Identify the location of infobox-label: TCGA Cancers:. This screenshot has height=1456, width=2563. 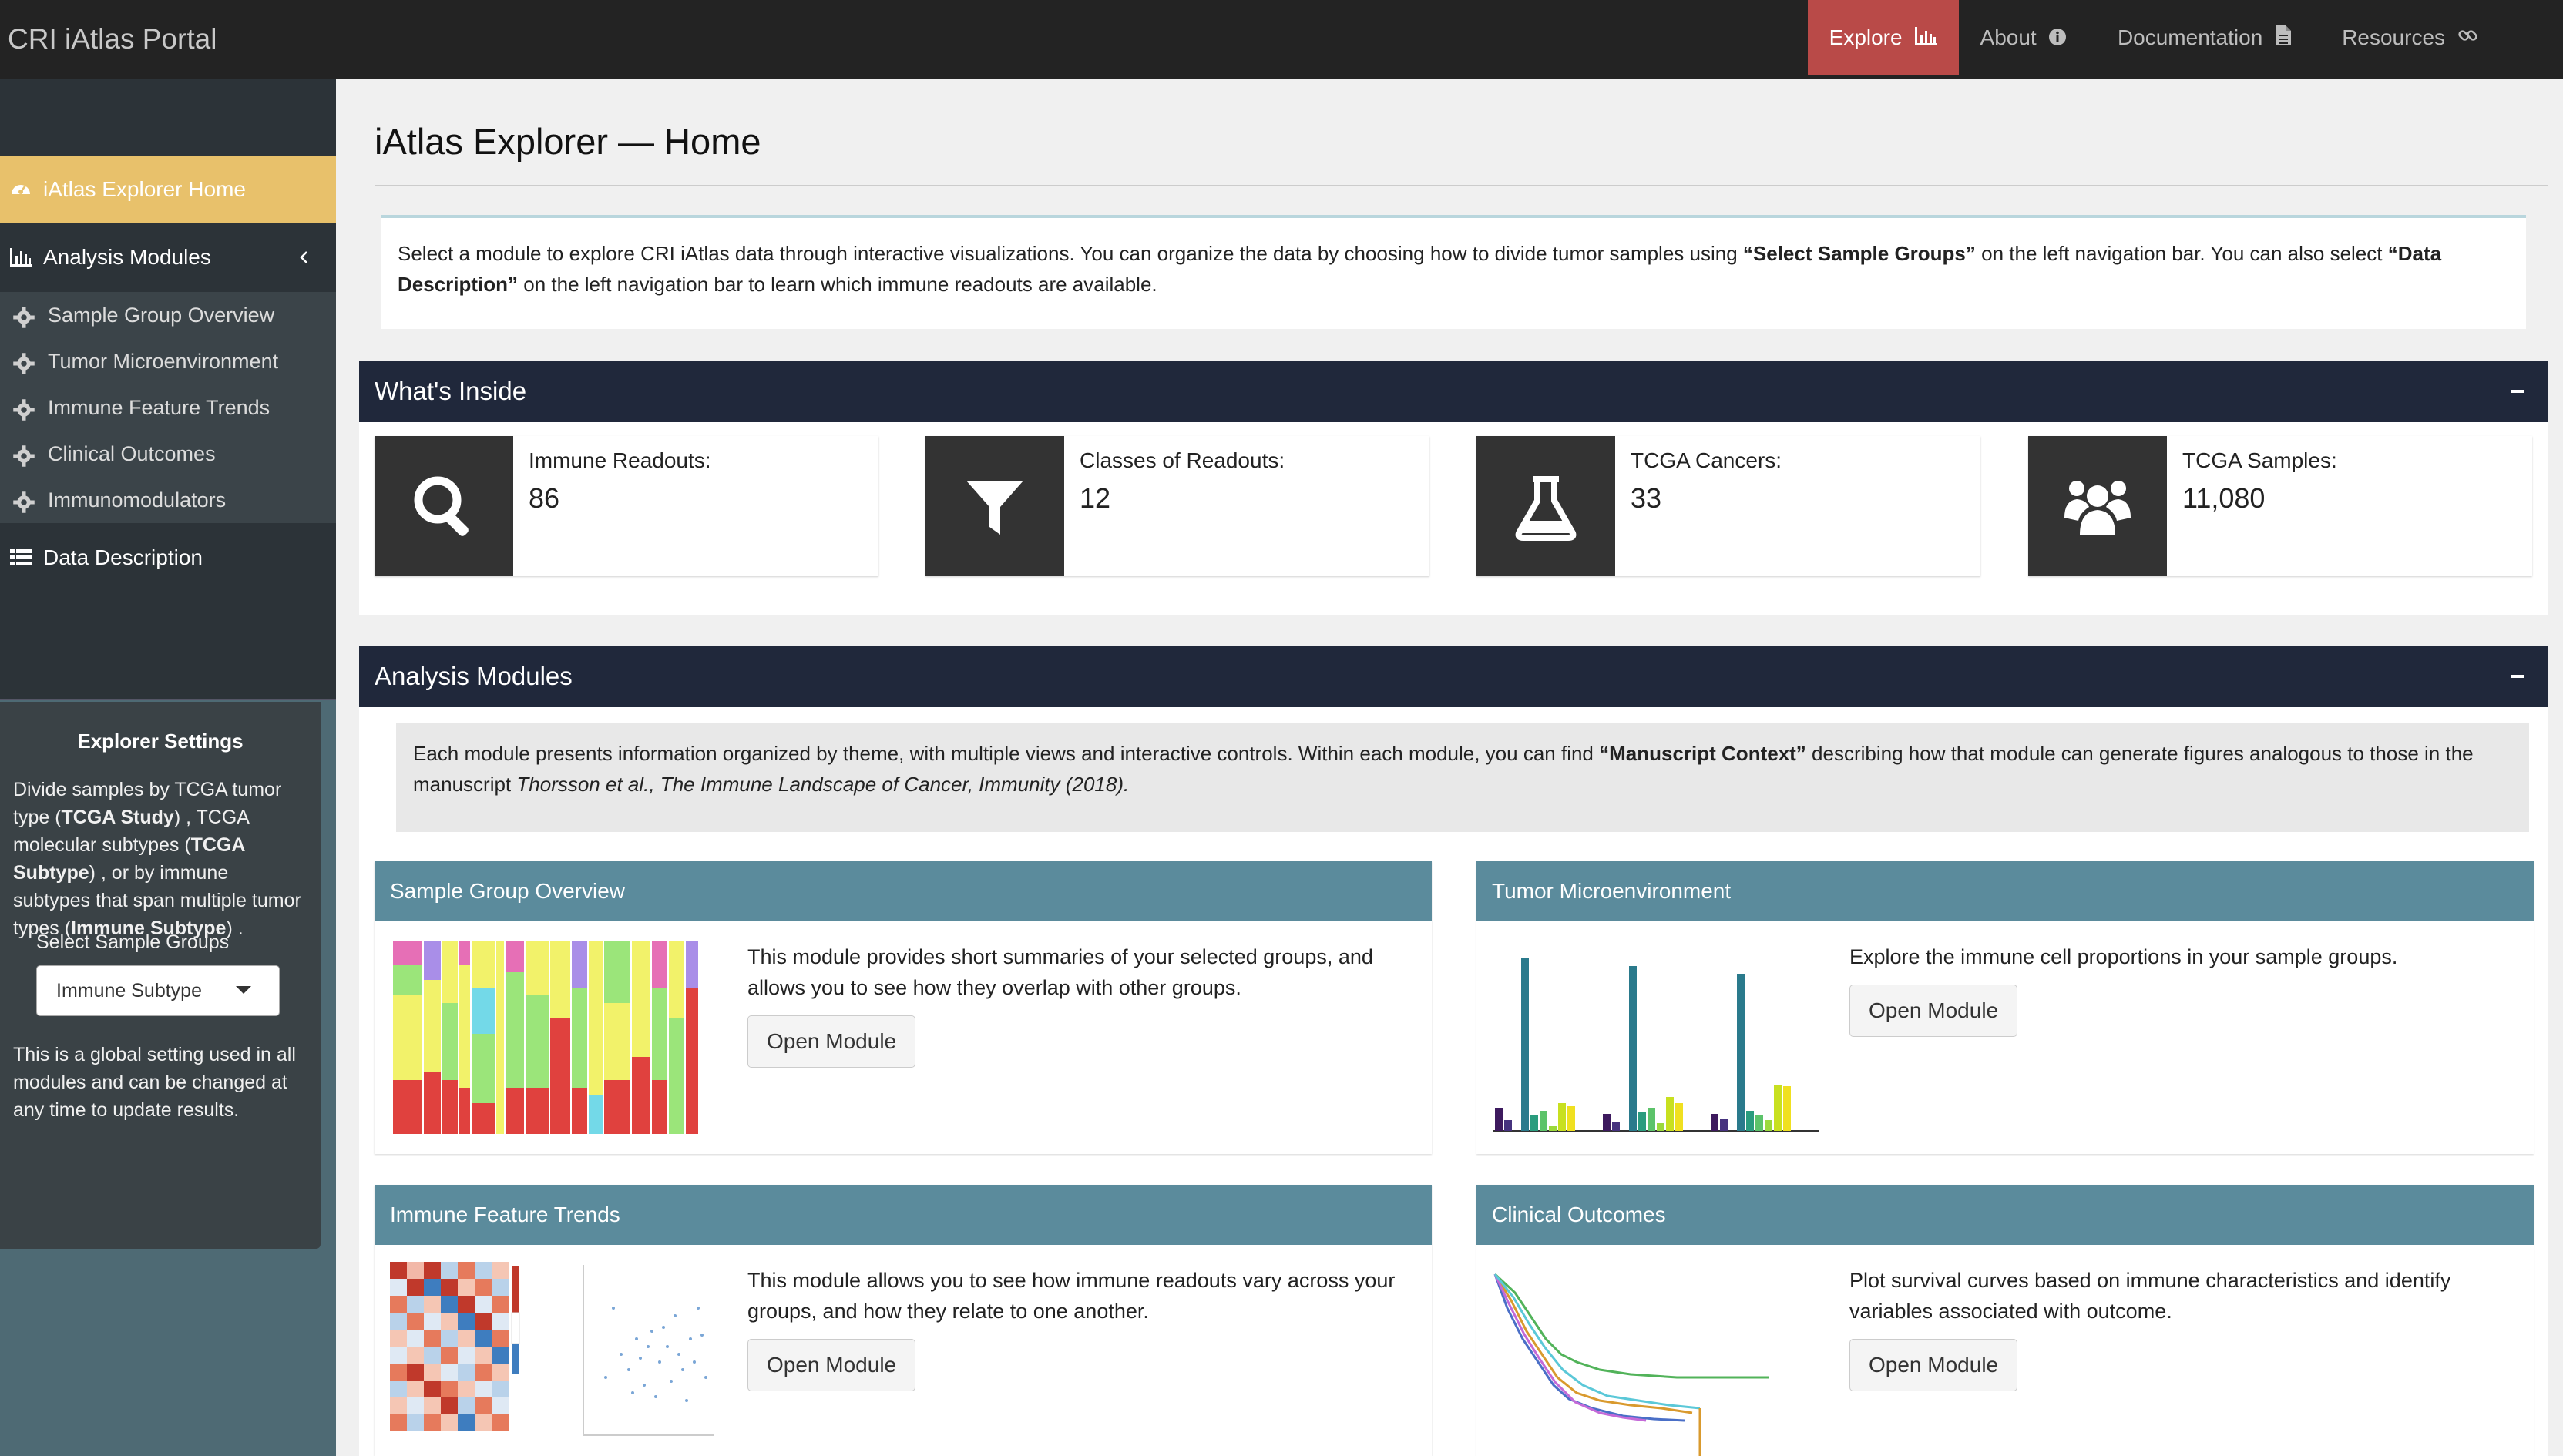
(1706, 460).